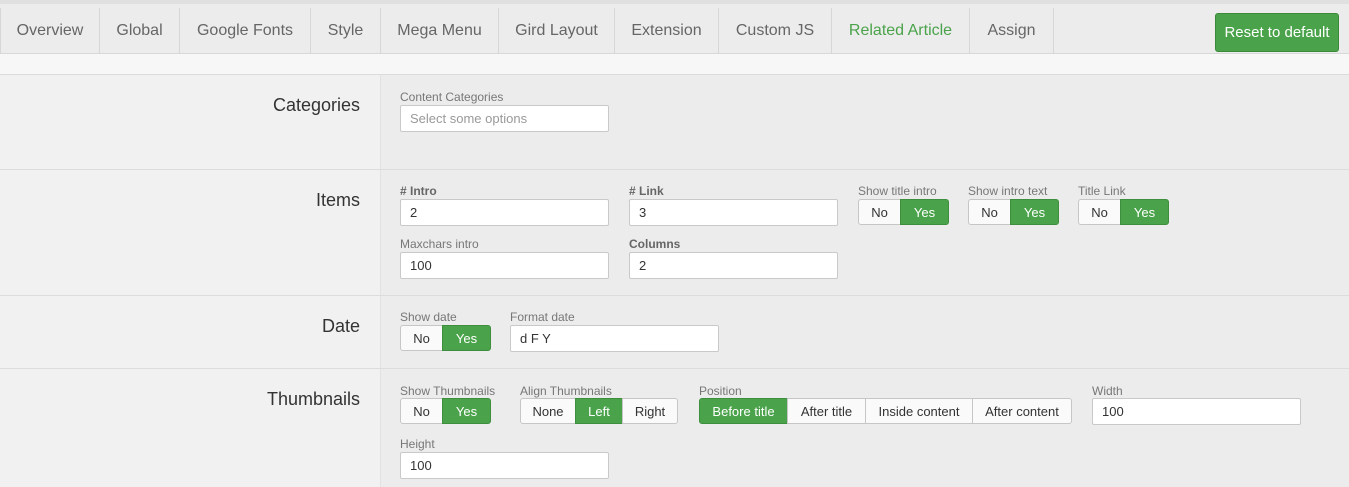 The height and width of the screenshot is (487, 1349). Describe the element at coordinates (346, 31) in the screenshot. I see `tab-style: Style` at that location.